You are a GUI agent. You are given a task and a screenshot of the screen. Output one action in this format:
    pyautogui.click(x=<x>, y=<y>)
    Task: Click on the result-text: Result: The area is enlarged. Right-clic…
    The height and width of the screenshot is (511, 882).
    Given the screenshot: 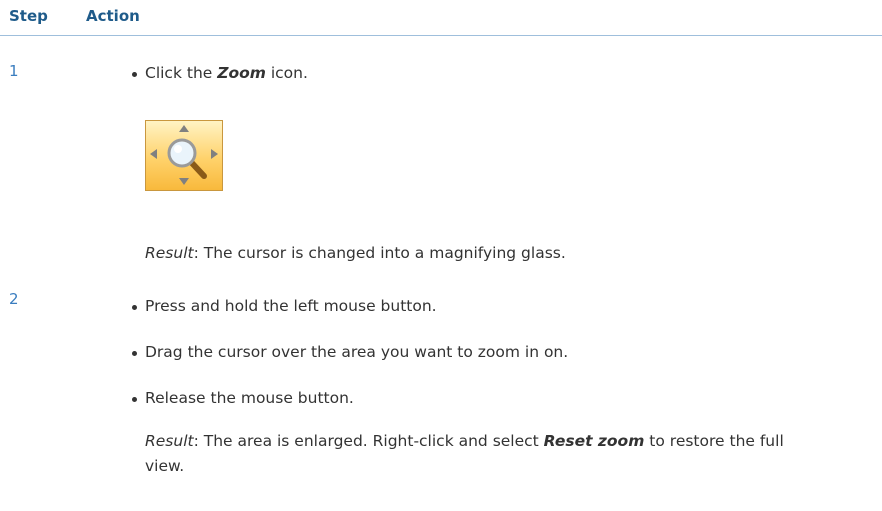 What is the action you would take?
    pyautogui.click(x=472, y=454)
    